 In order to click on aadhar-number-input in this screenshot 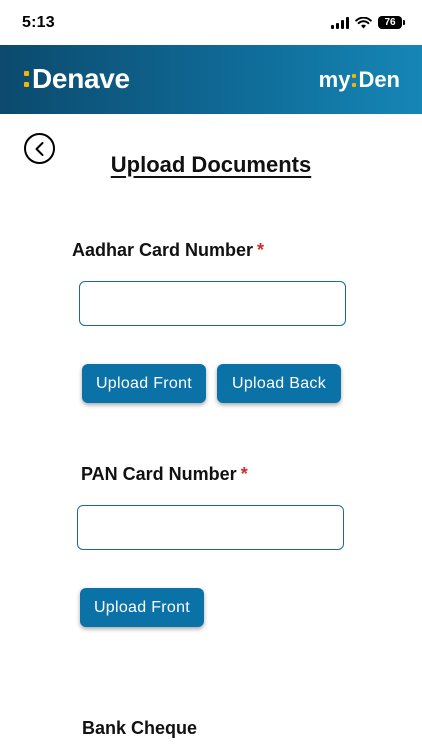, I will do `click(212, 303)`.